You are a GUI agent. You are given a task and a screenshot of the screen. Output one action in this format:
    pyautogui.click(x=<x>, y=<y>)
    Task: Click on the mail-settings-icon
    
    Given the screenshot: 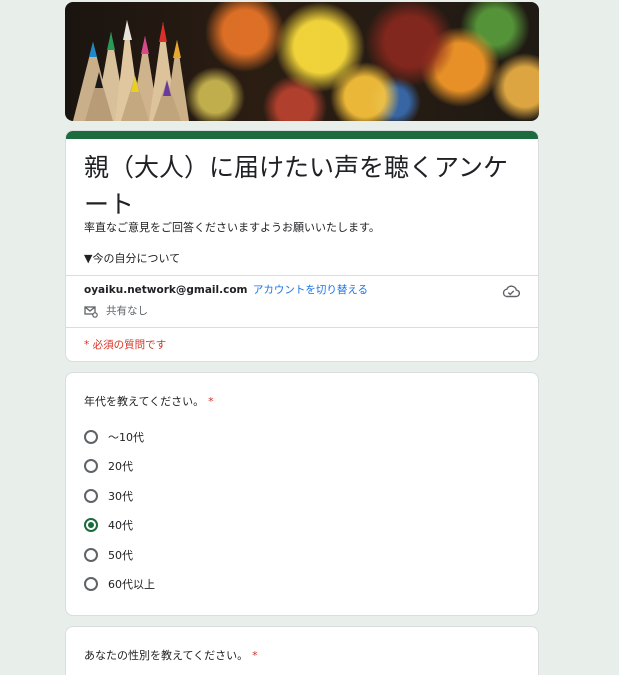 What is the action you would take?
    pyautogui.click(x=91, y=311)
    